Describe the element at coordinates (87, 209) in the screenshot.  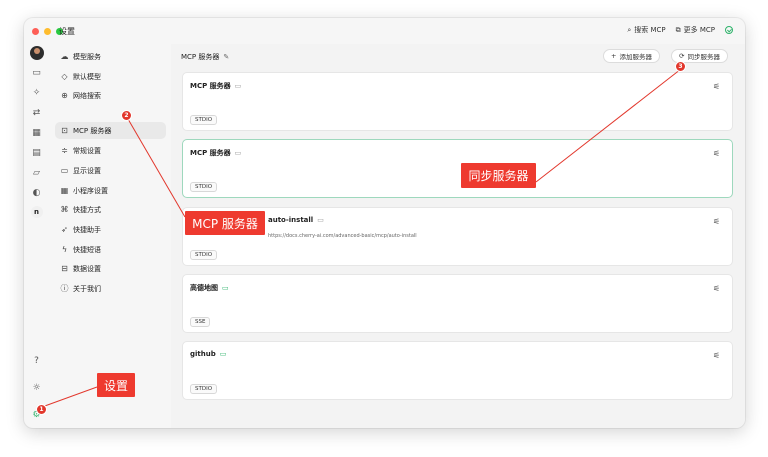
I see `sidebar-item-label: 快捷方式` at that location.